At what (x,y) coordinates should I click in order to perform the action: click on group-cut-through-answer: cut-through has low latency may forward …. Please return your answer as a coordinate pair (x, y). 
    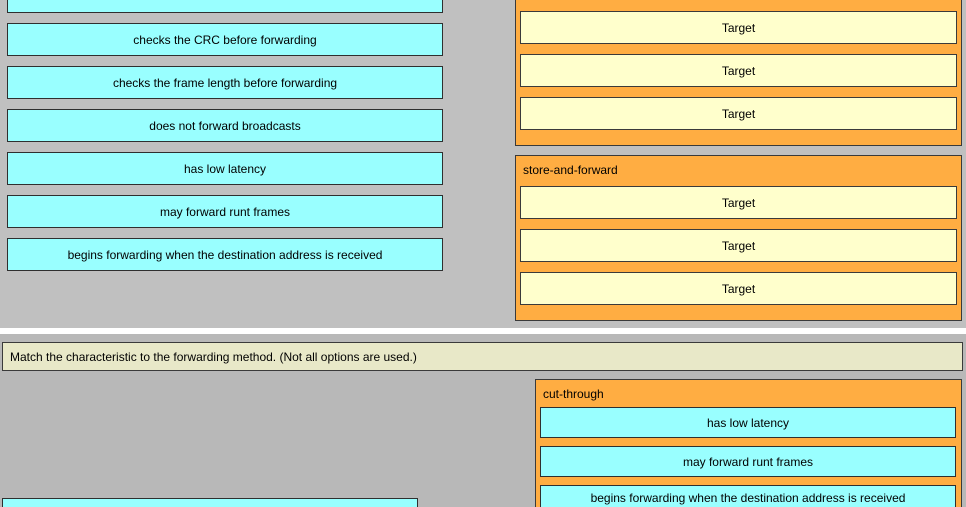
    Looking at the image, I should click on (748, 443).